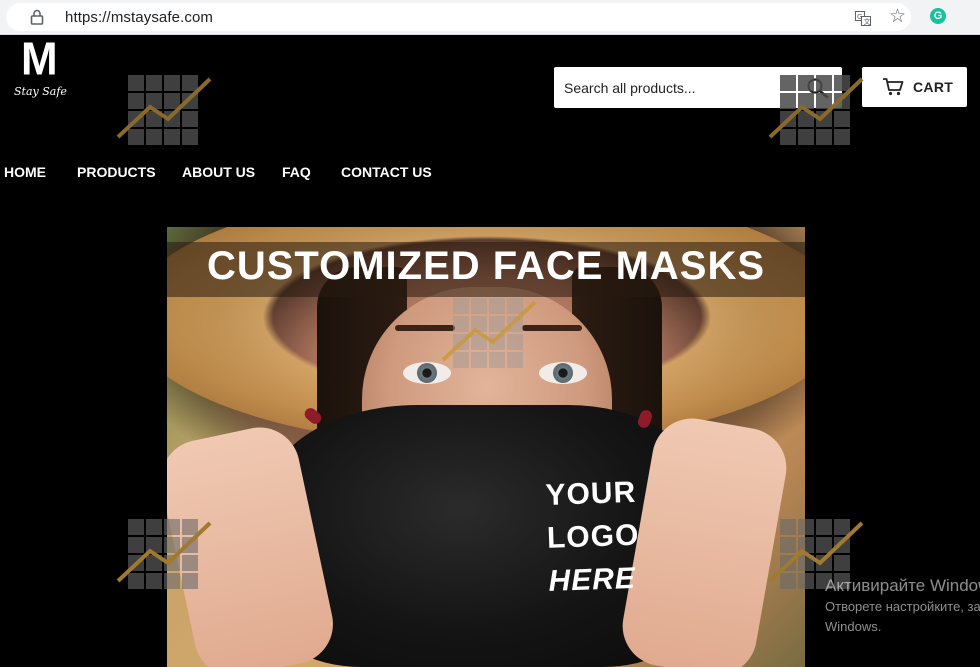  I want to click on nav-products: PRODUCTS, so click(116, 172).